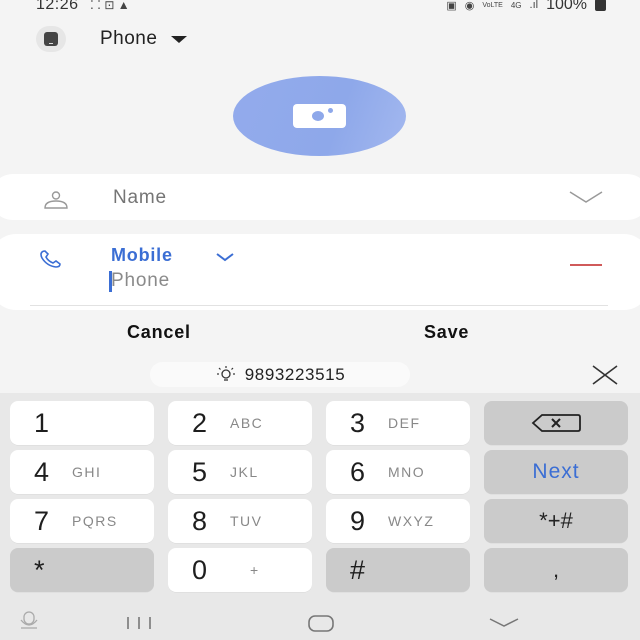  What do you see at coordinates (358, 471) in the screenshot?
I see `key-digit: 6` at bounding box center [358, 471].